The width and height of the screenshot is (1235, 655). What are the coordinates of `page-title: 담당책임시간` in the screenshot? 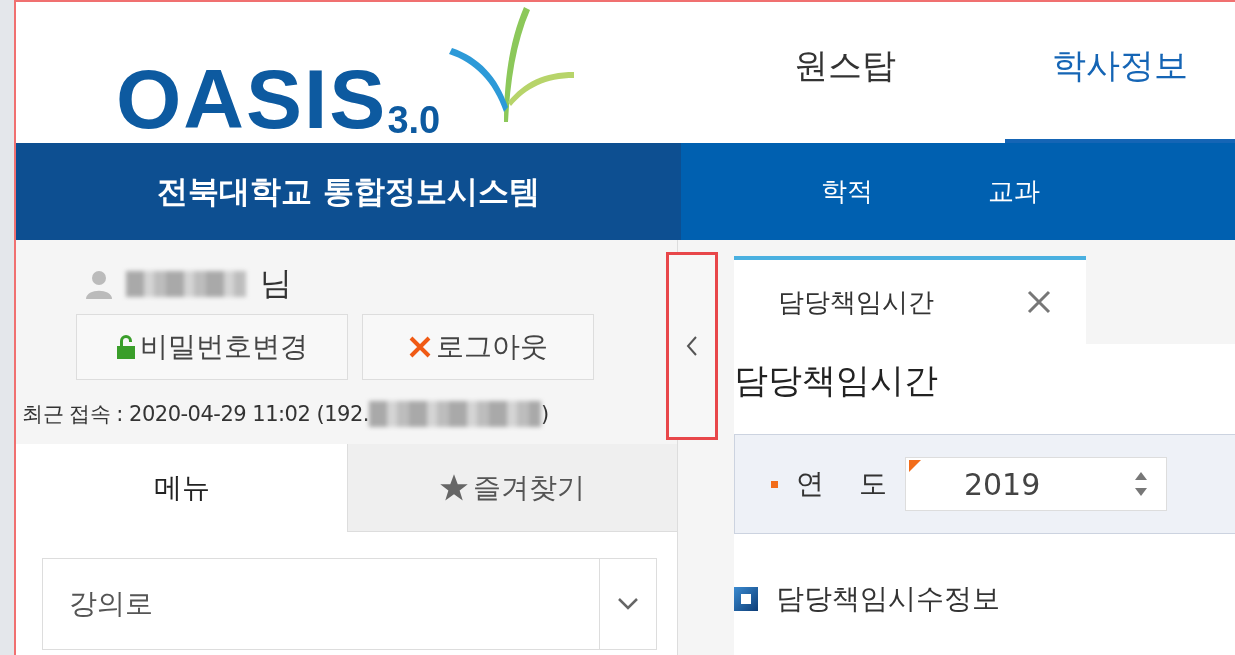 It's located at (836, 380).